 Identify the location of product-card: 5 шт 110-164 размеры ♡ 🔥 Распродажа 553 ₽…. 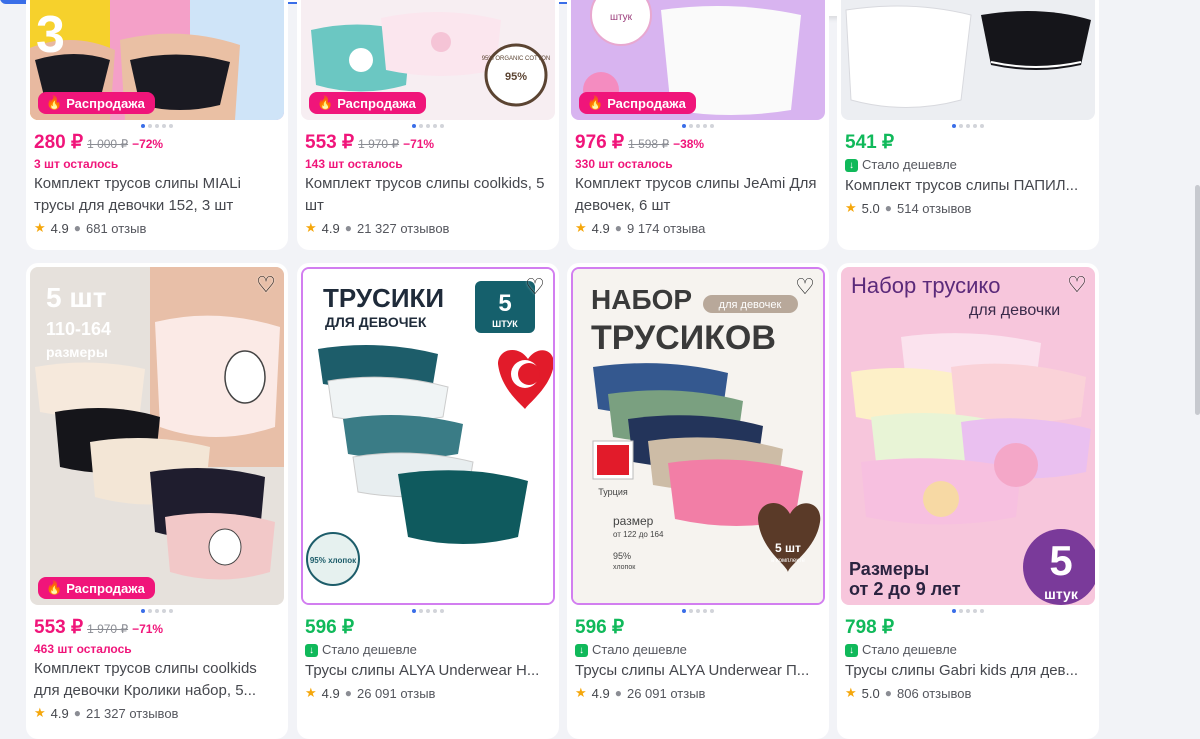
(157, 501).